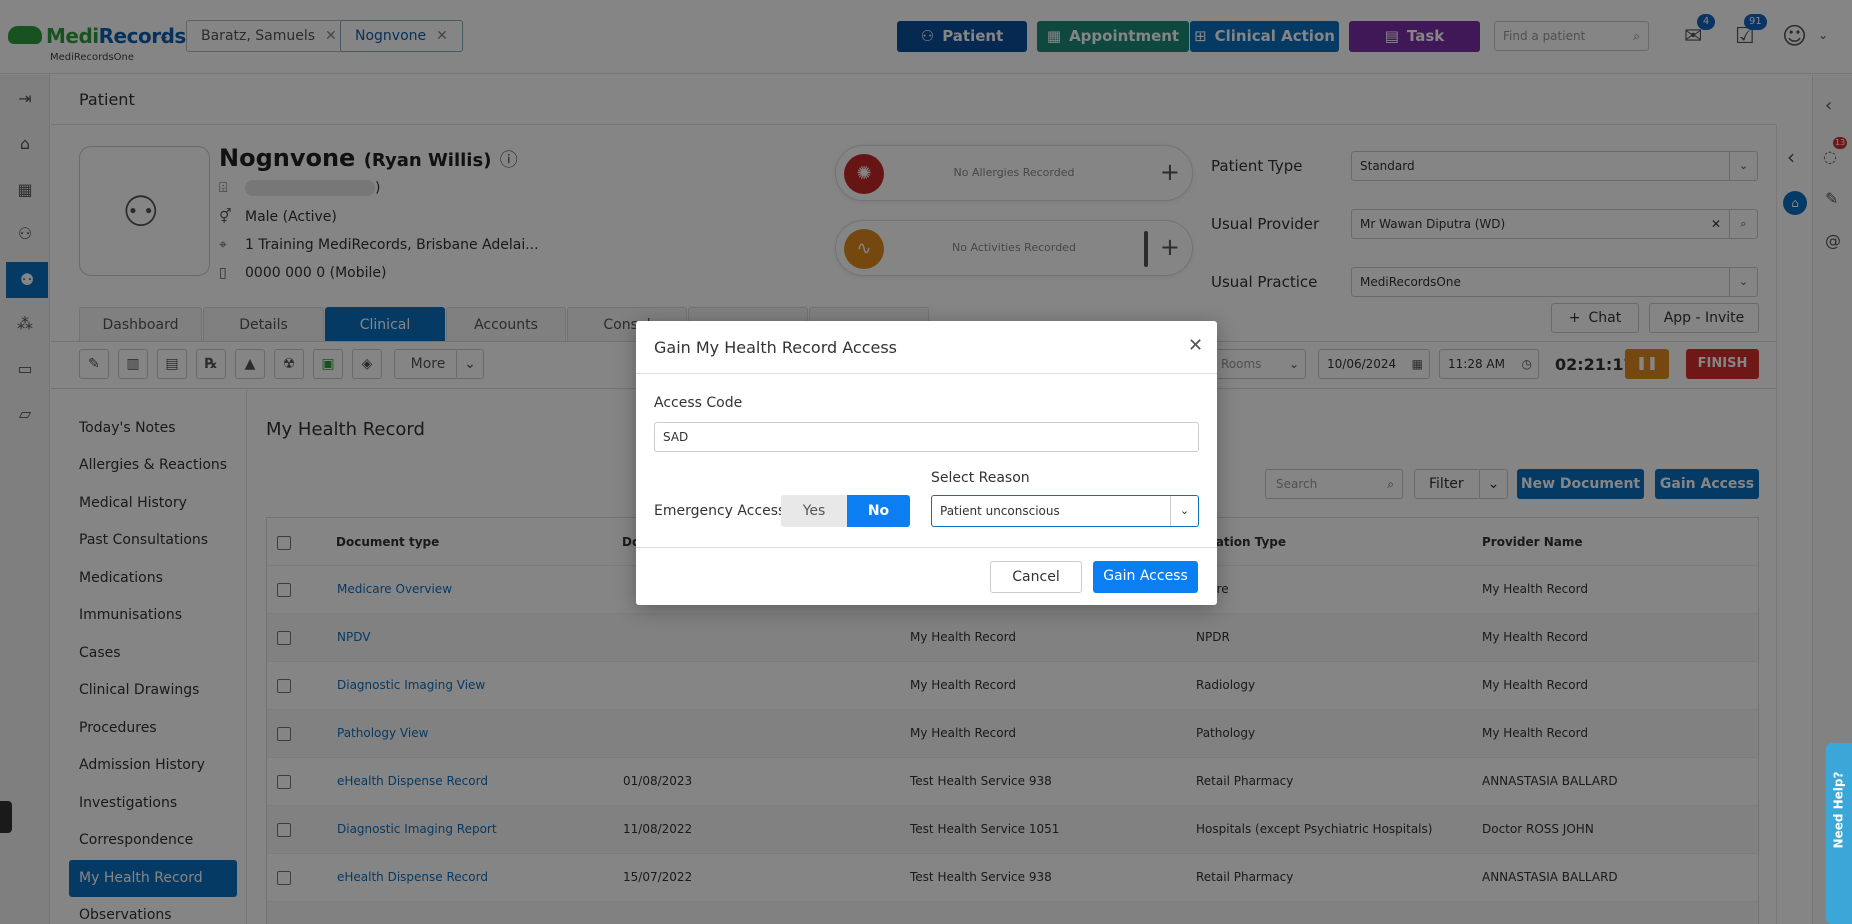 This screenshot has height=924, width=1852. What do you see at coordinates (1065, 511) in the screenshot?
I see `reason-select: Patient unconscious ⌄` at bounding box center [1065, 511].